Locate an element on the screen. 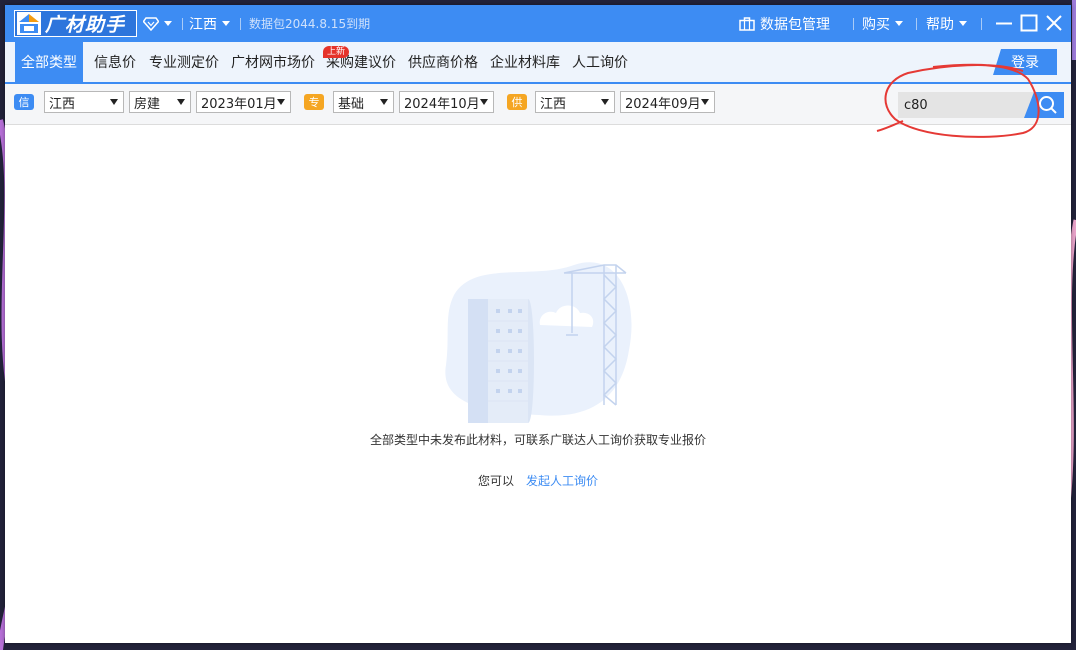 The image size is (1076, 650). supplier-region-select: 江西 is located at coordinates (575, 102).